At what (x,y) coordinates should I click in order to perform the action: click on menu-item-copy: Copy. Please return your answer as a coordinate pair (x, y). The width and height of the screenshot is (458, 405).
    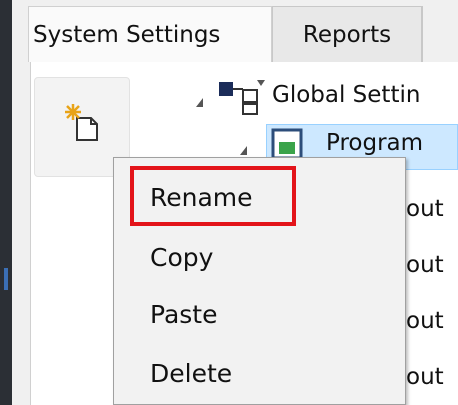
    Looking at the image, I should click on (259, 257).